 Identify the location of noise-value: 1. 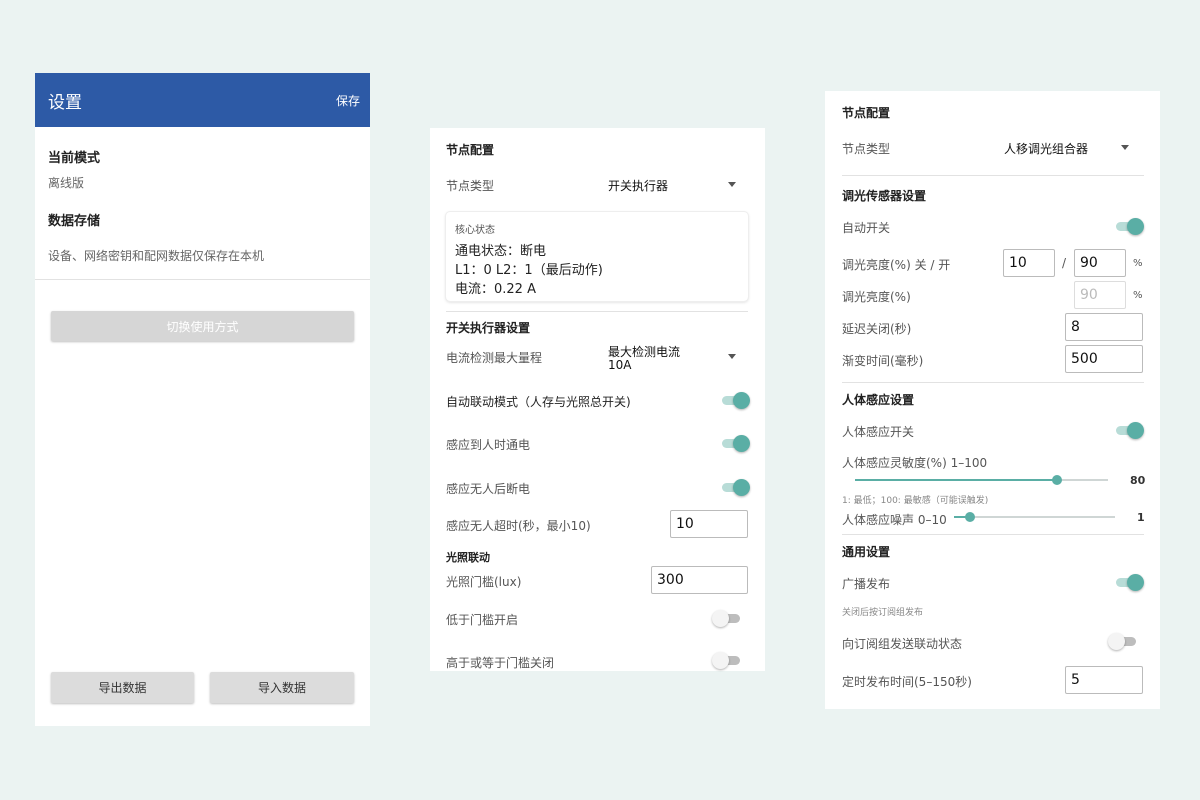
(1141, 517).